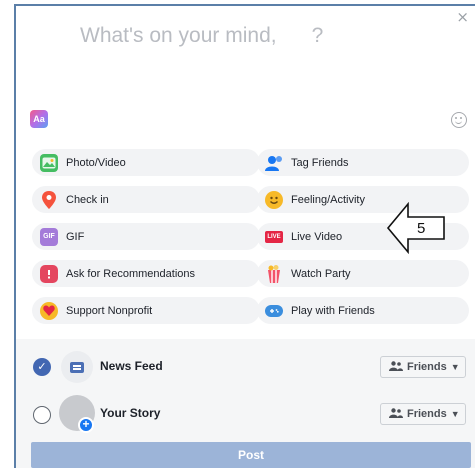  What do you see at coordinates (320, 162) in the screenshot?
I see `option-label: Tag Friends` at bounding box center [320, 162].